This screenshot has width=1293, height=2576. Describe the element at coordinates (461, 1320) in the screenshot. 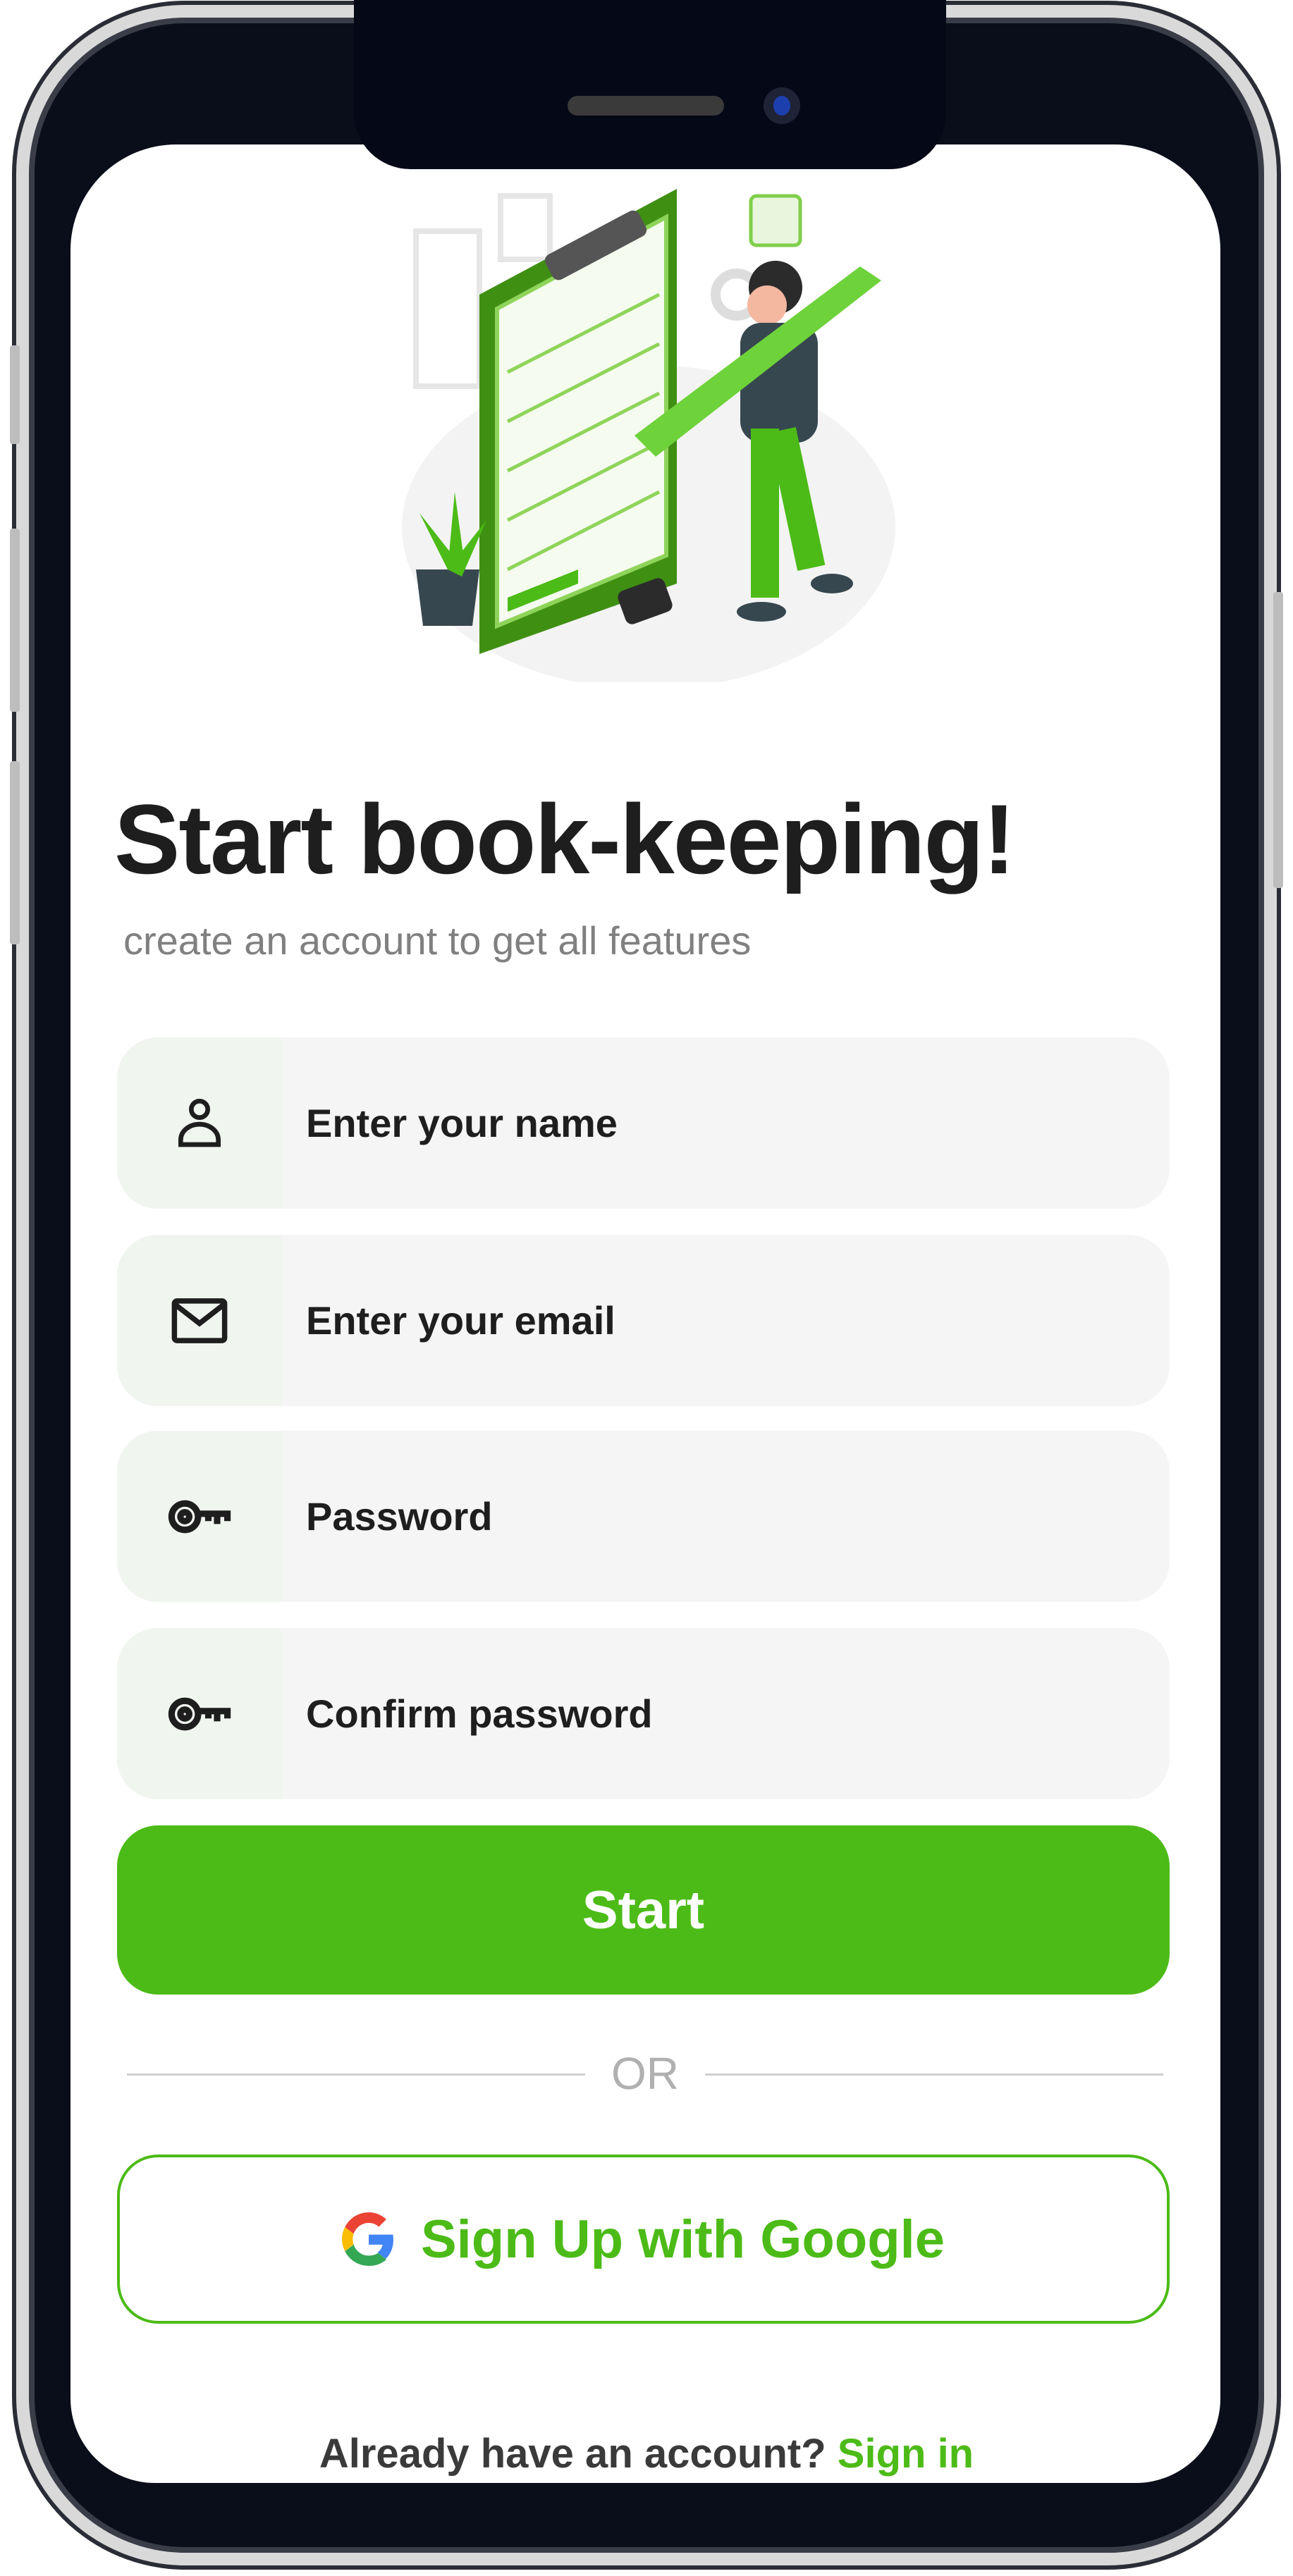

I see `email-placeholder: Enter your email` at that location.